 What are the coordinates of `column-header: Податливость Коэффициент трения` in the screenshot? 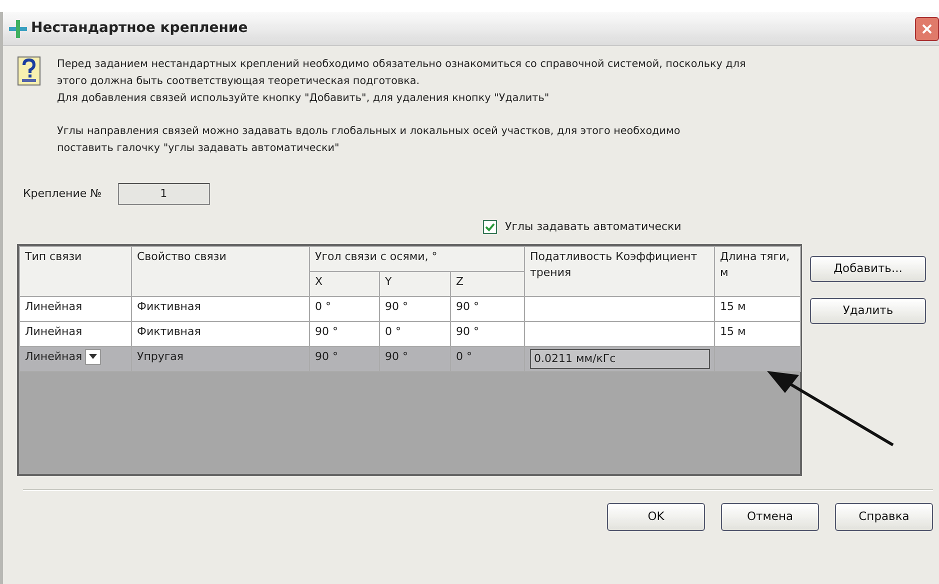 It's located at (619, 271).